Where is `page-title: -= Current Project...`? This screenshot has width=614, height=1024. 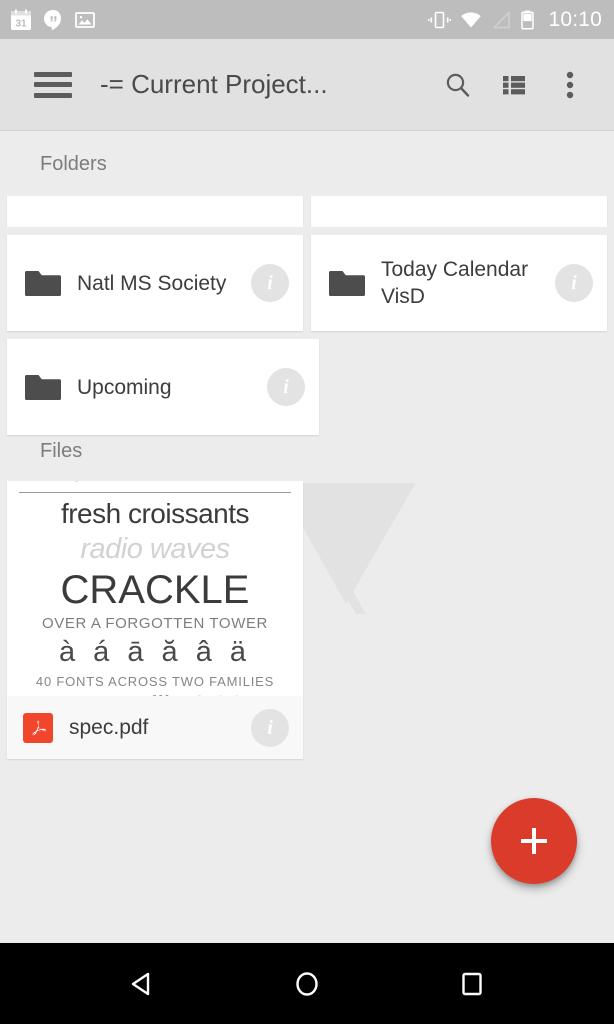 page-title: -= Current Project... is located at coordinates (214, 84).